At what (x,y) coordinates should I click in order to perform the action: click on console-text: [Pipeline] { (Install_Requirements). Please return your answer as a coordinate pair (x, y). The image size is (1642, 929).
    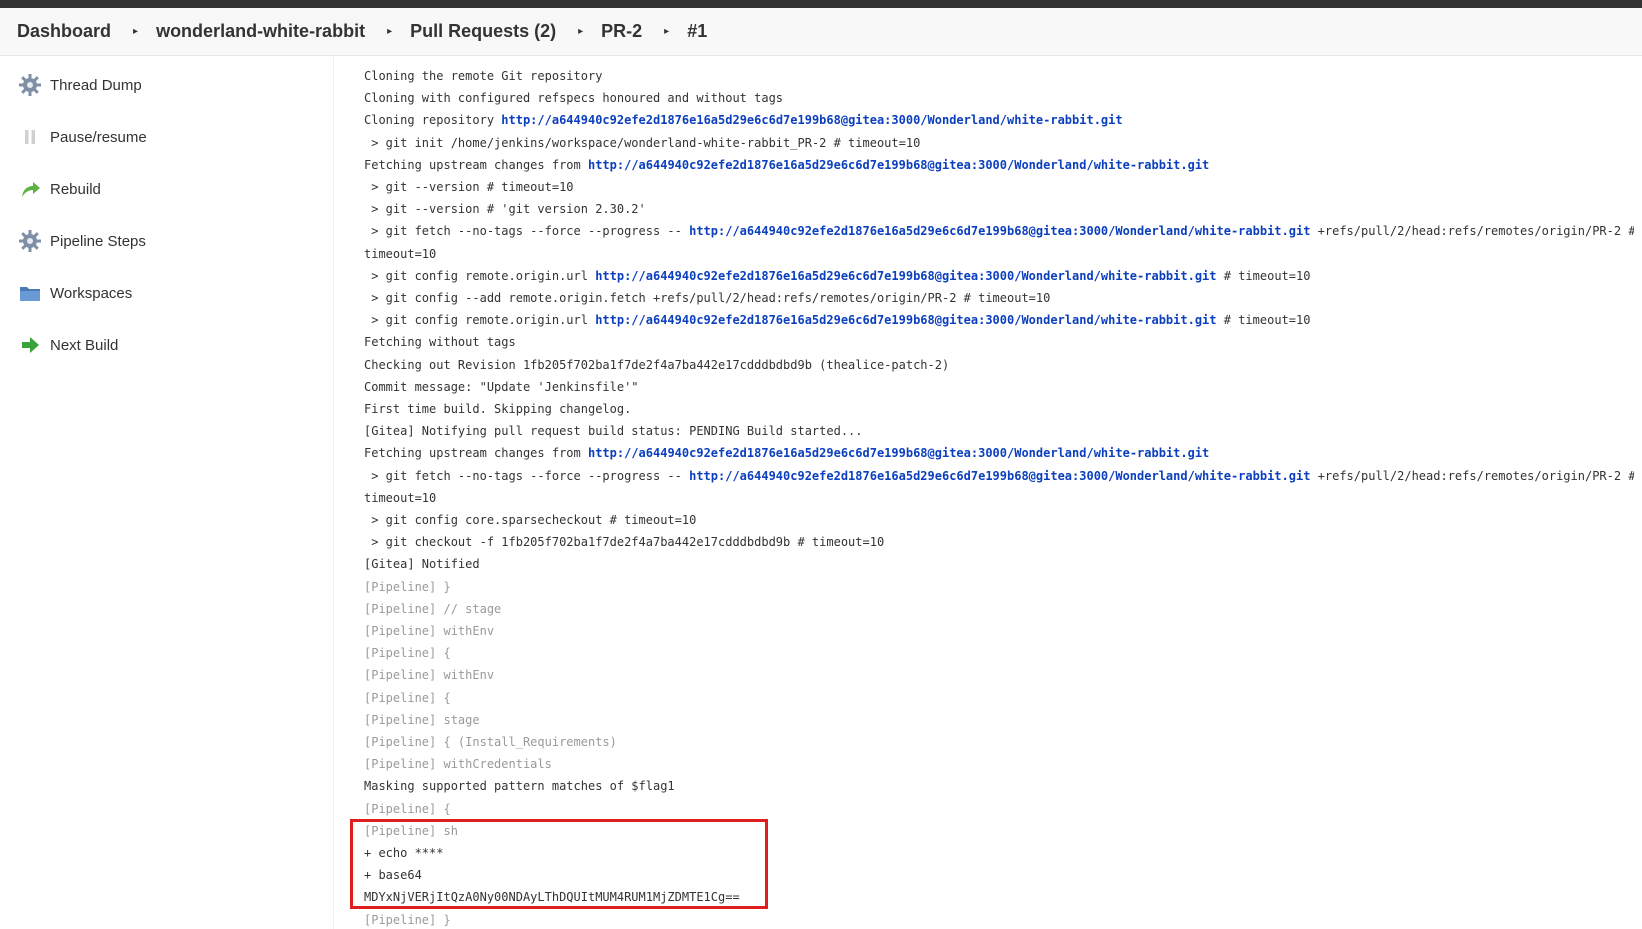
    Looking at the image, I should click on (490, 742).